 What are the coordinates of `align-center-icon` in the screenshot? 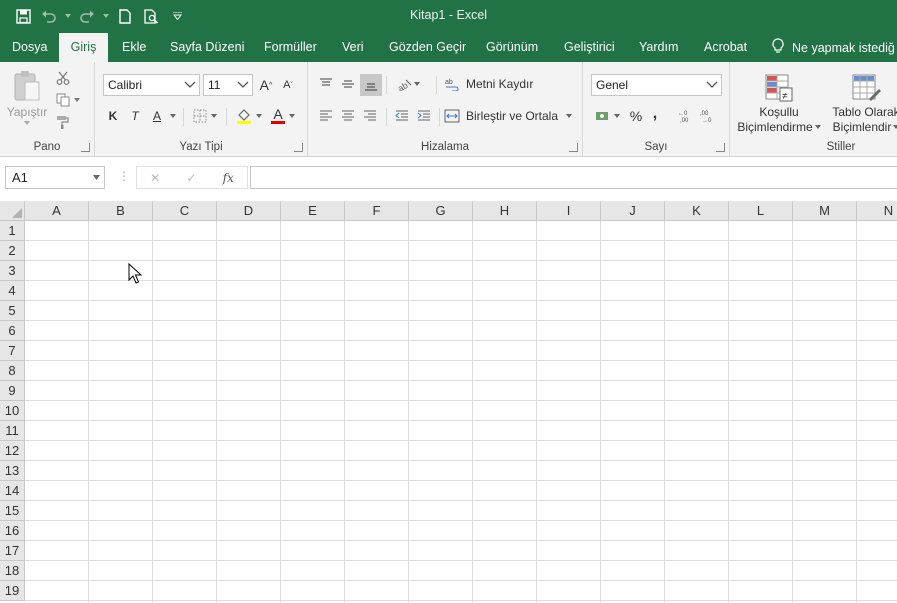 It's located at (348, 116).